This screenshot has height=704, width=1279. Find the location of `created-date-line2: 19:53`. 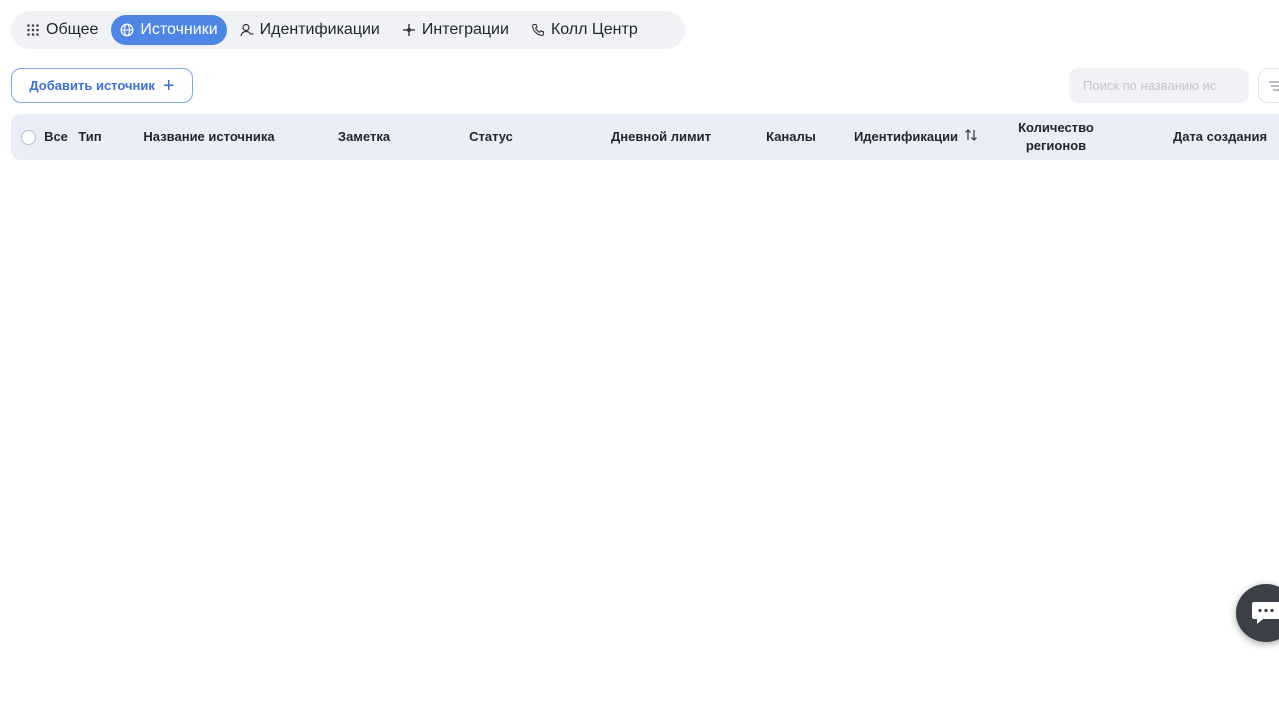

created-date-line2: 19:53 is located at coordinates (1170, 682).